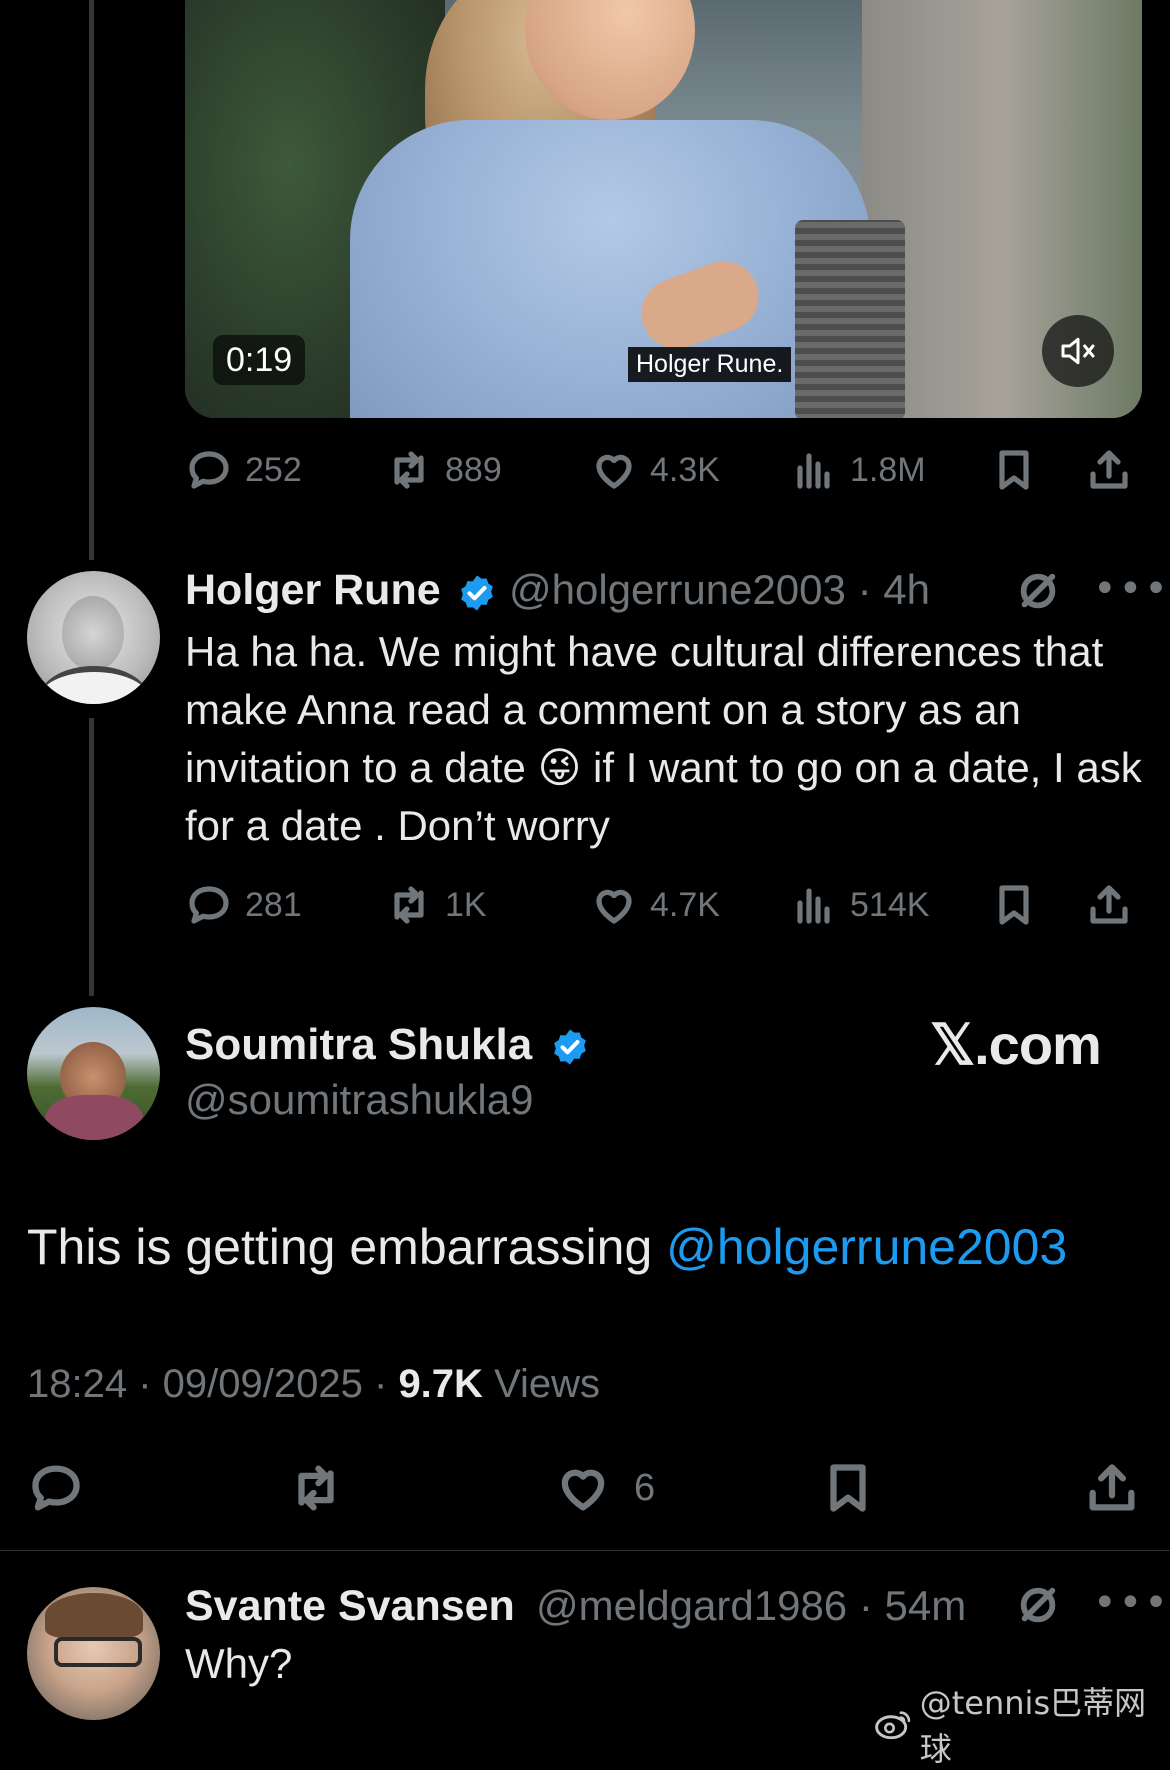  I want to click on author-name: Soumitra Shukla, so click(387, 1045).